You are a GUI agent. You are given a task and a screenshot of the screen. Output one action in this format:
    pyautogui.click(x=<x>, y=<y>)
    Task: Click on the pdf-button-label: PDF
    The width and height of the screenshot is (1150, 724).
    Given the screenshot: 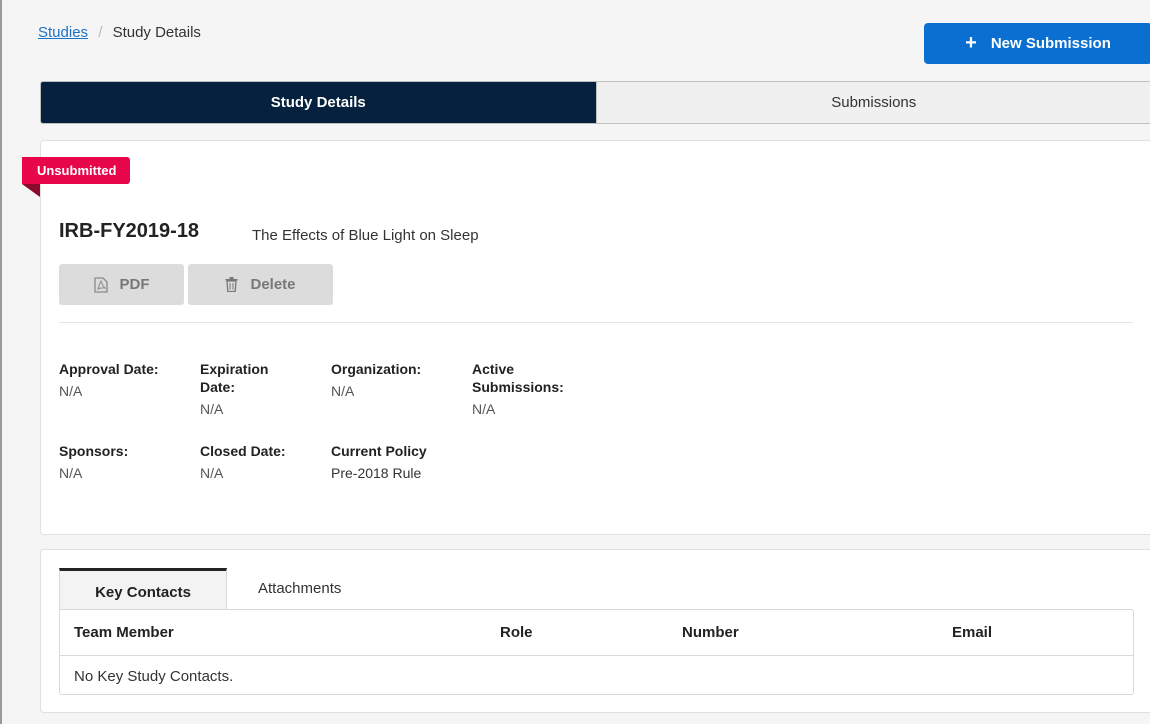 What is the action you would take?
    pyautogui.click(x=134, y=284)
    